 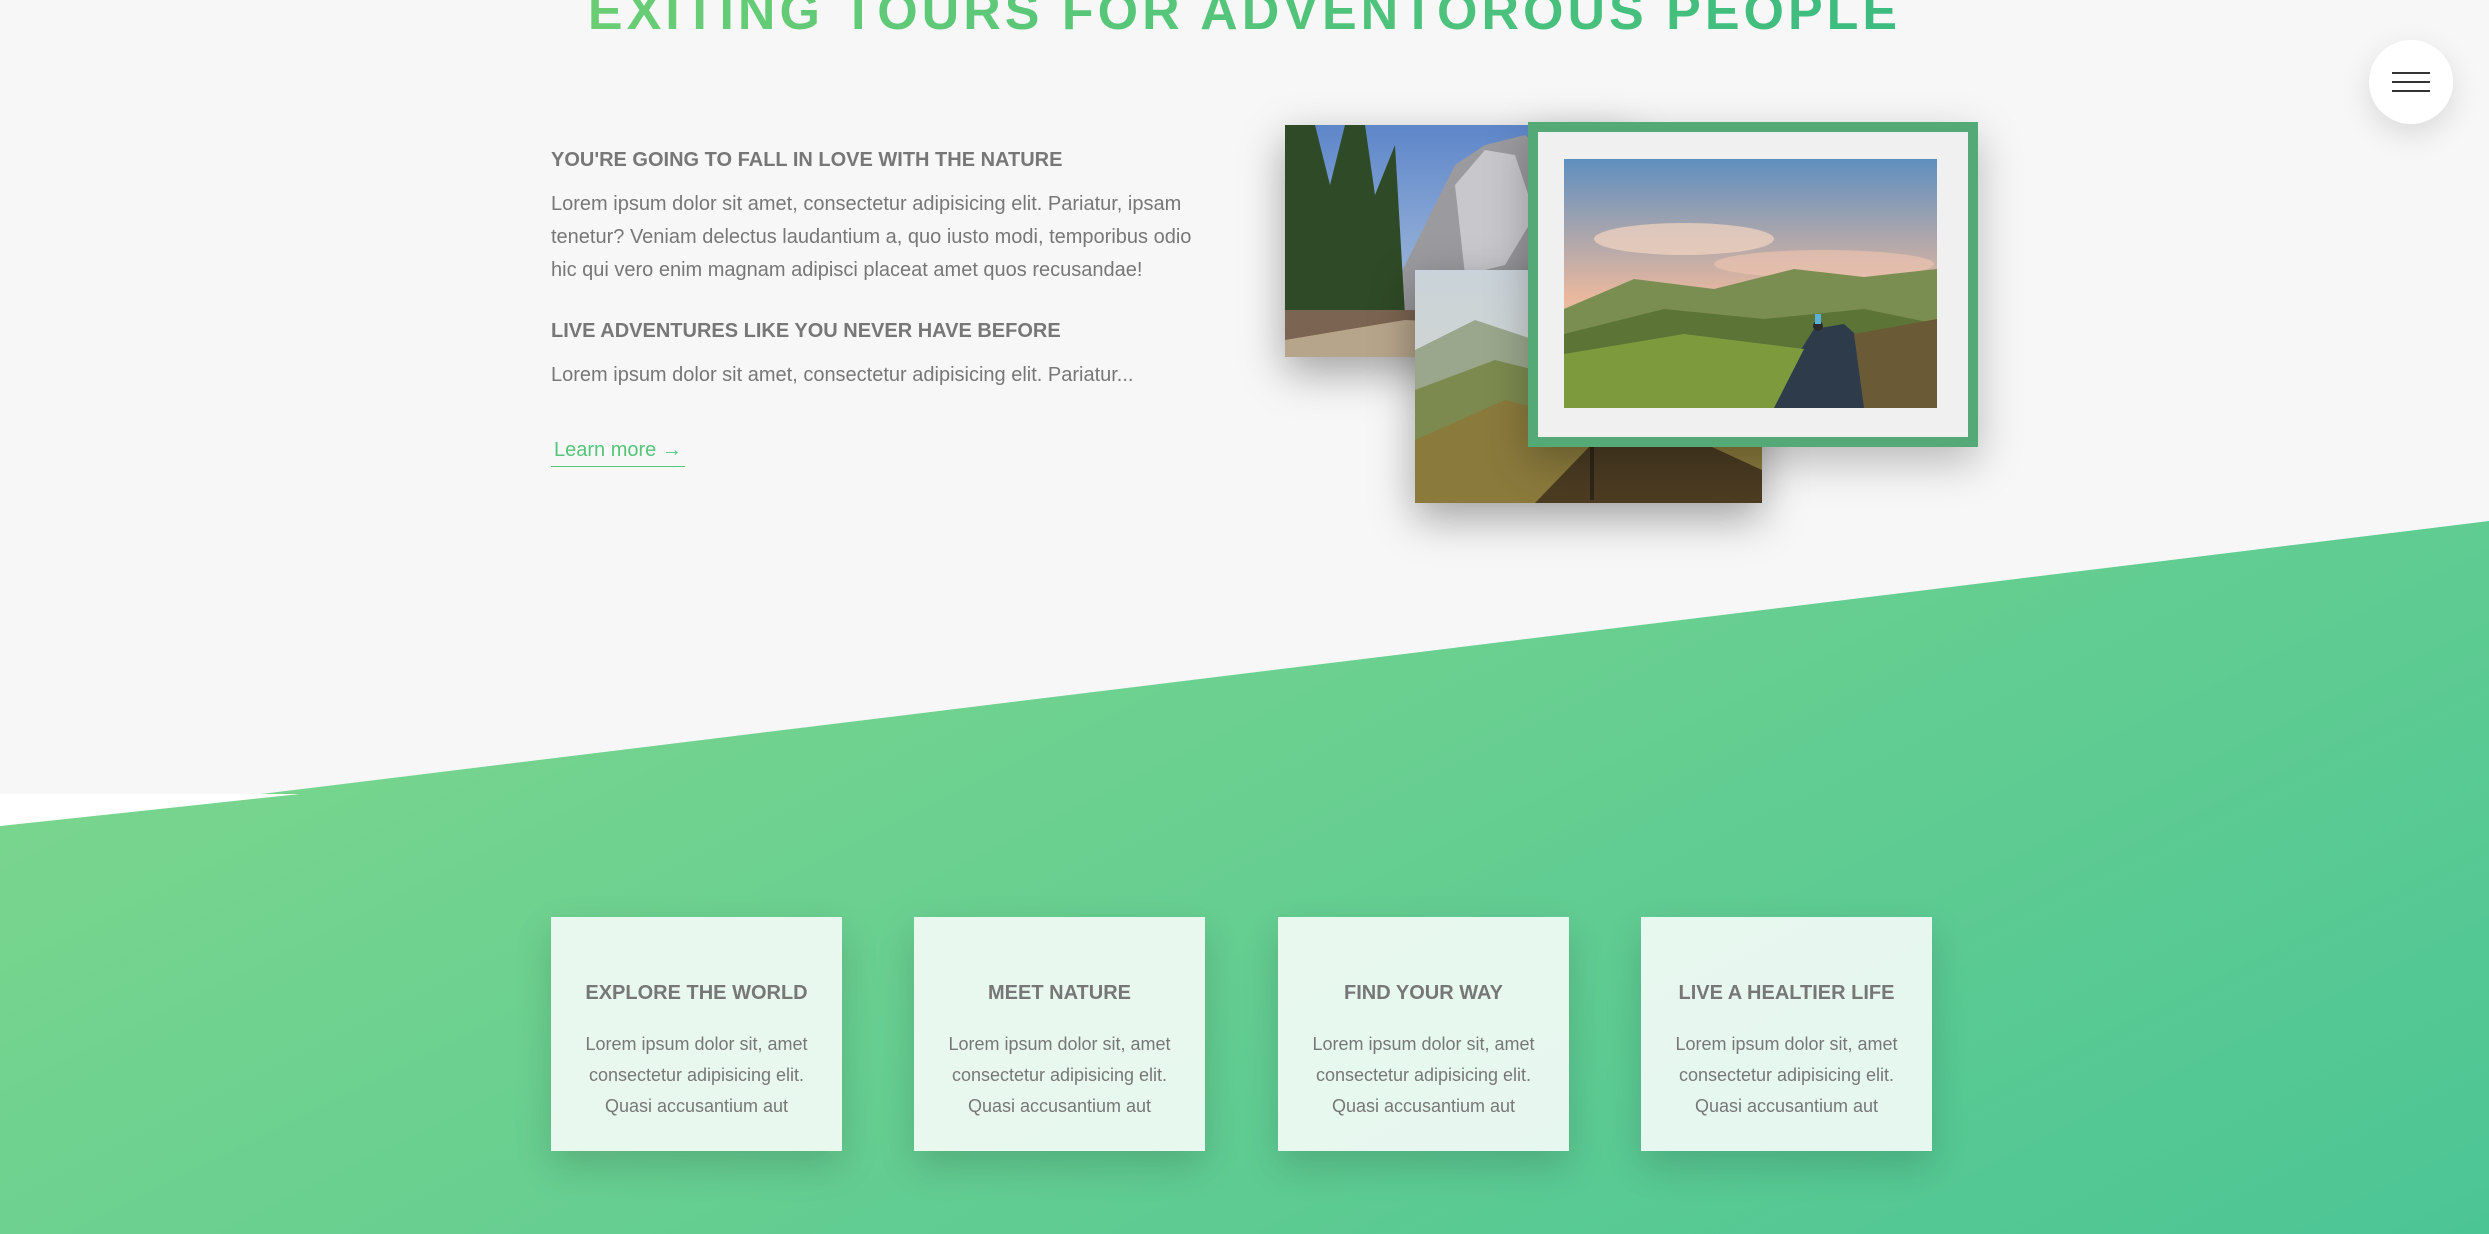 I want to click on photo-cyclist-road, so click(x=1753, y=284).